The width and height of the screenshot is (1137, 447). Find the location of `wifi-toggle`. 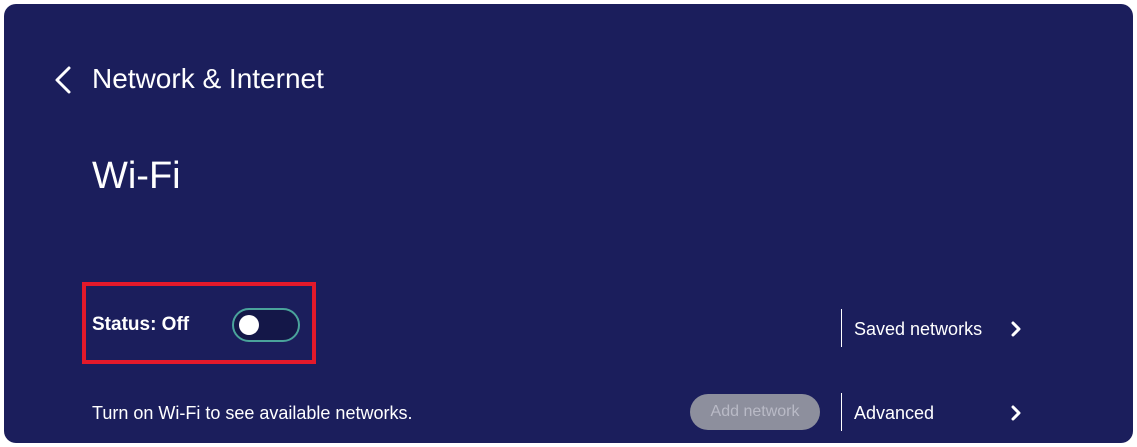

wifi-toggle is located at coordinates (266, 325).